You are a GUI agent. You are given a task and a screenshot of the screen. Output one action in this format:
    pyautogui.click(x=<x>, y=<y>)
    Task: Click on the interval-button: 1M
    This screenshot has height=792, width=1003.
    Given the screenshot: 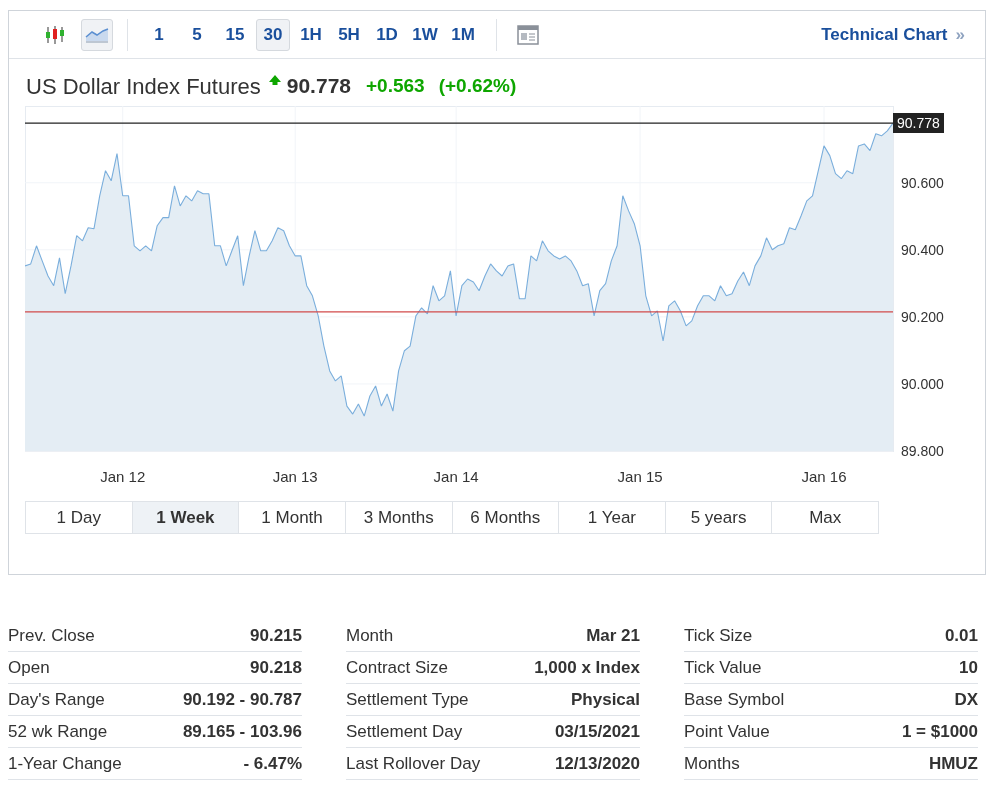 What is the action you would take?
    pyautogui.click(x=463, y=34)
    